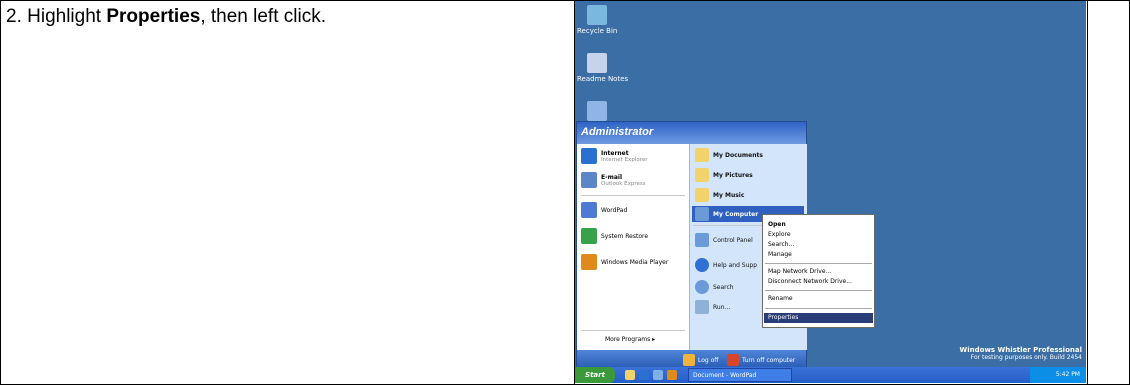 This screenshot has height=385, width=1130. What do you see at coordinates (1087, 192) in the screenshot?
I see `column-divider` at bounding box center [1087, 192].